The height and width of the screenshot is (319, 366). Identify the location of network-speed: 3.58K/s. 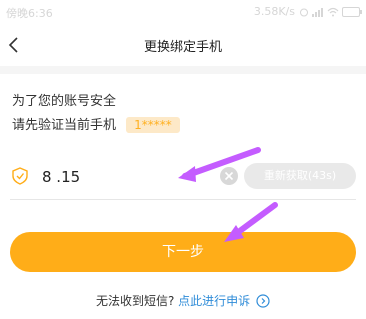
(274, 11).